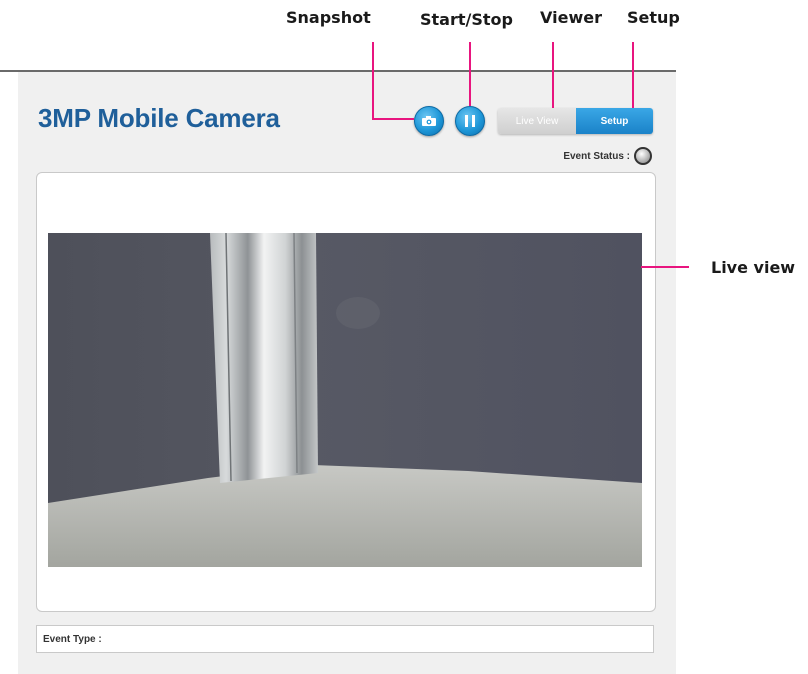 This screenshot has height=674, width=808. I want to click on snapshot-button, so click(429, 121).